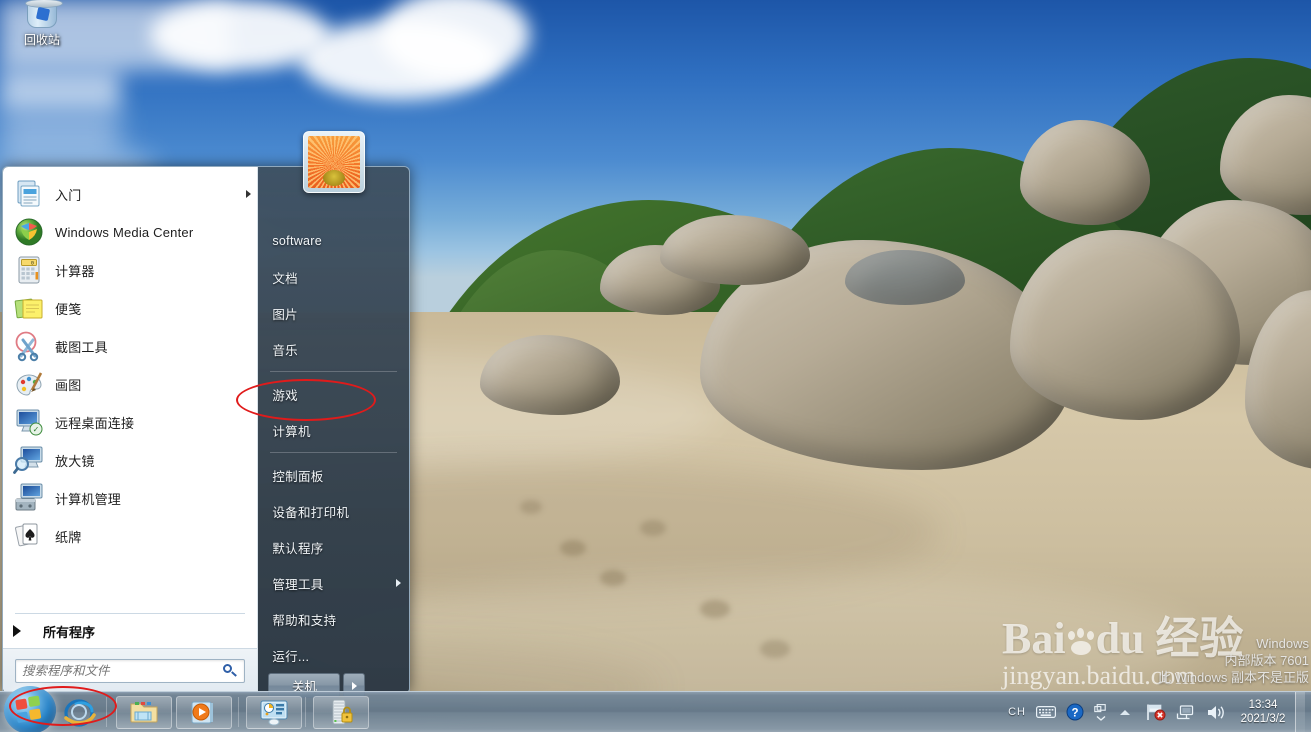  I want to click on snipping-tool-icon, so click(29, 346).